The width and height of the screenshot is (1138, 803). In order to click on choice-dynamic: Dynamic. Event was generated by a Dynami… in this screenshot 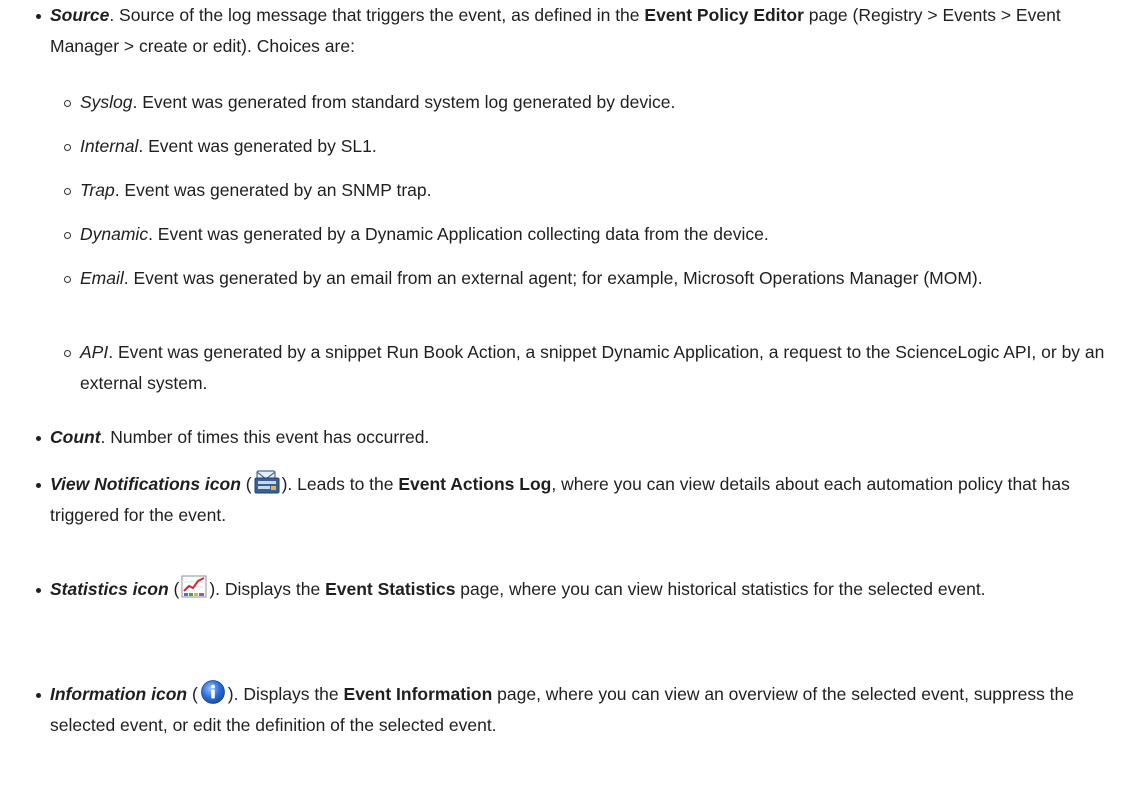, I will do `click(596, 234)`.